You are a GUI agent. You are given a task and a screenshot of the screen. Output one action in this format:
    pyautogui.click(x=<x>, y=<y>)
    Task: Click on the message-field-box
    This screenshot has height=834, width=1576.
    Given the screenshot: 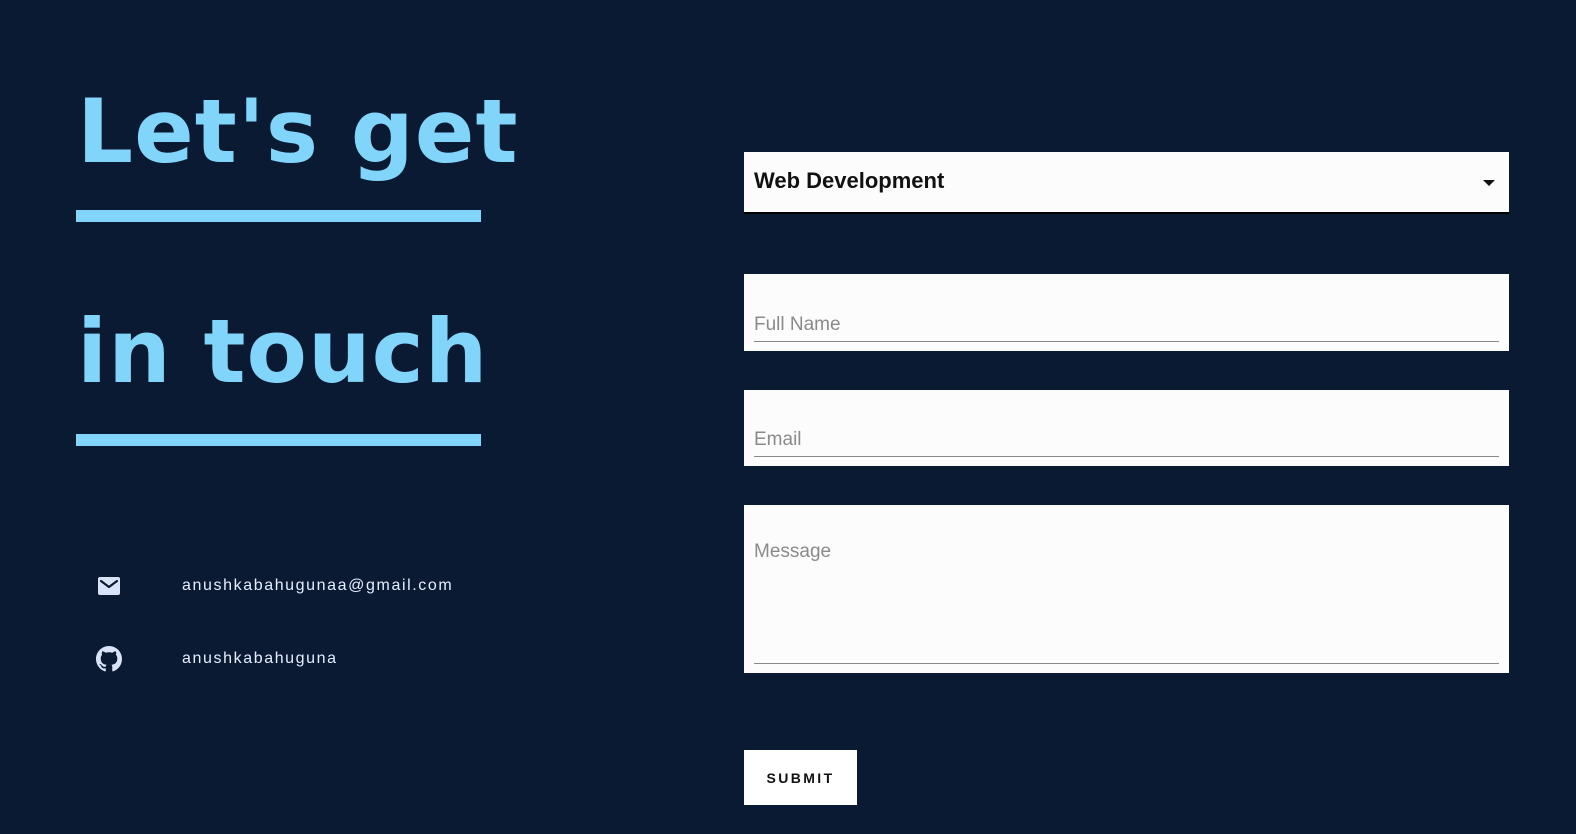 What is the action you would take?
    pyautogui.click(x=1126, y=589)
    